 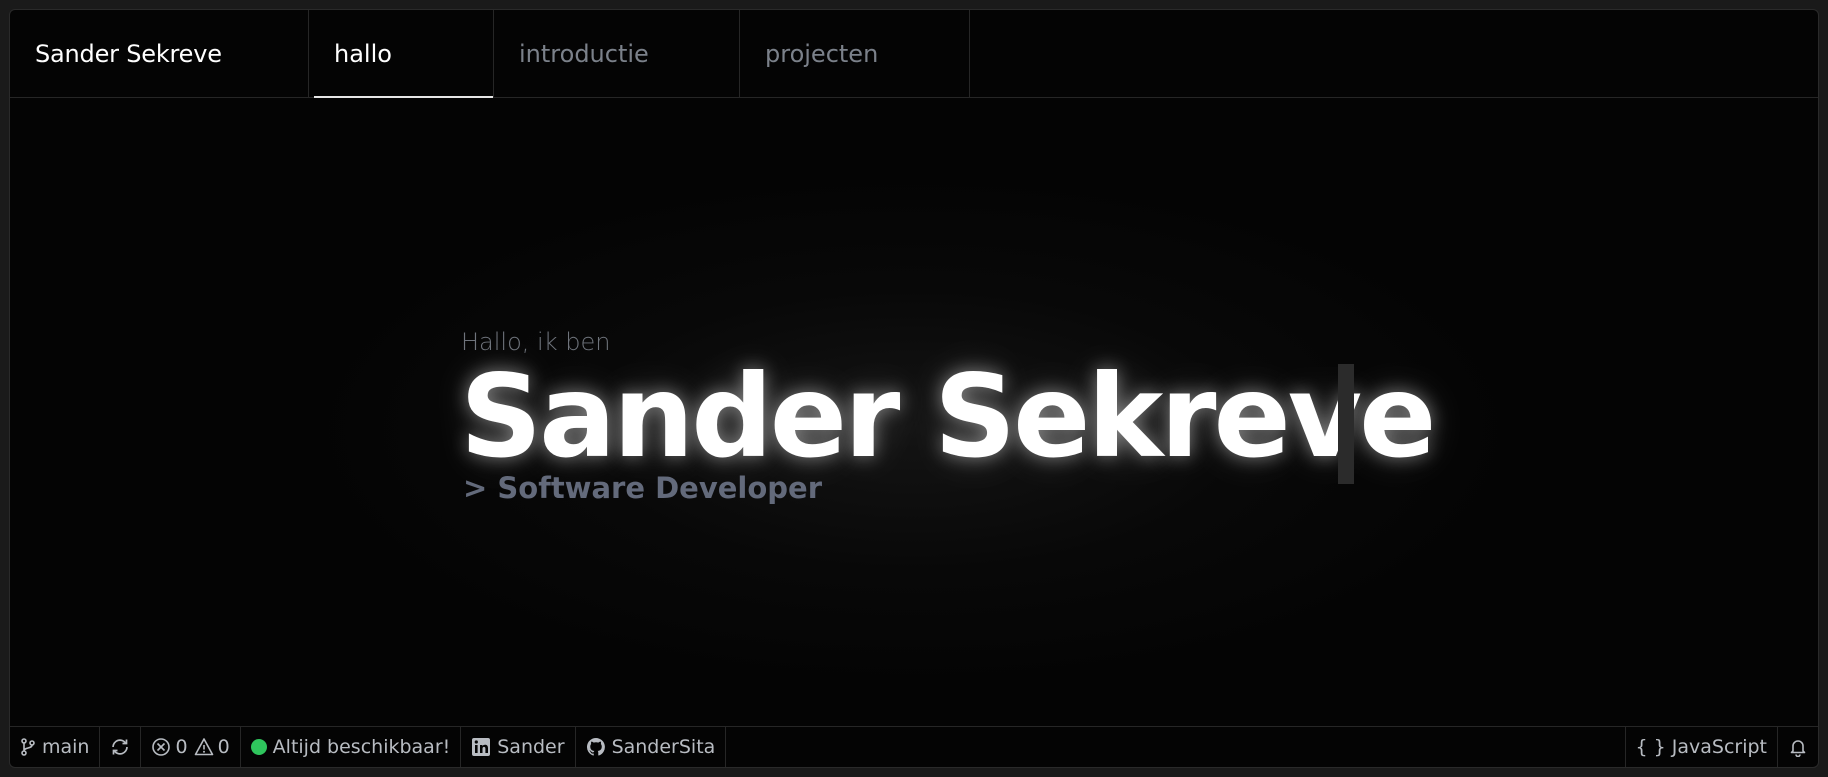 I want to click on linkedin-name: Sander, so click(x=531, y=747).